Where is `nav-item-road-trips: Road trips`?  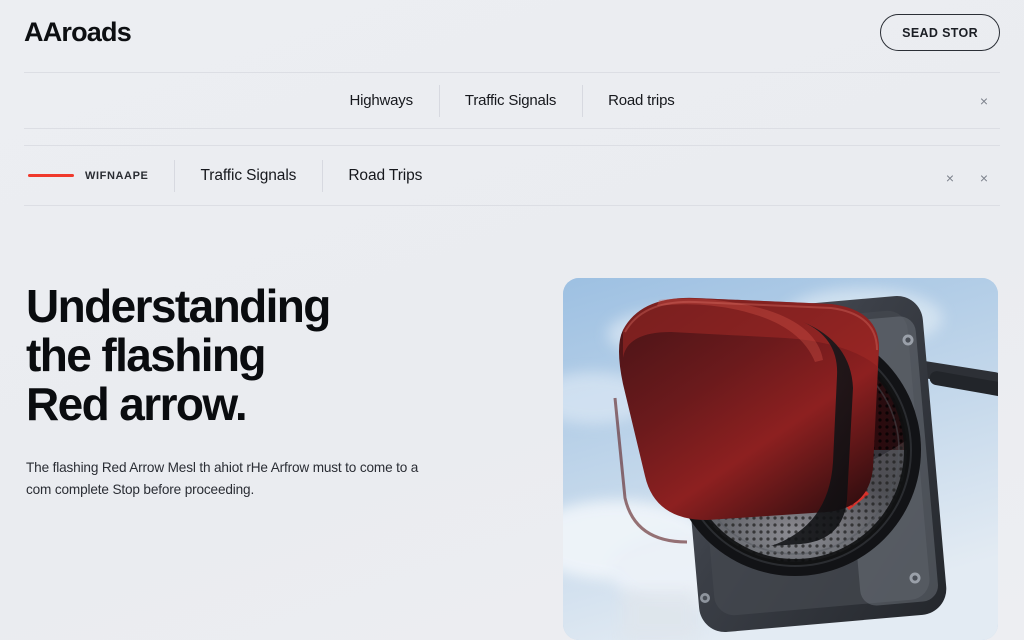
nav-item-road-trips: Road trips is located at coordinates (641, 100).